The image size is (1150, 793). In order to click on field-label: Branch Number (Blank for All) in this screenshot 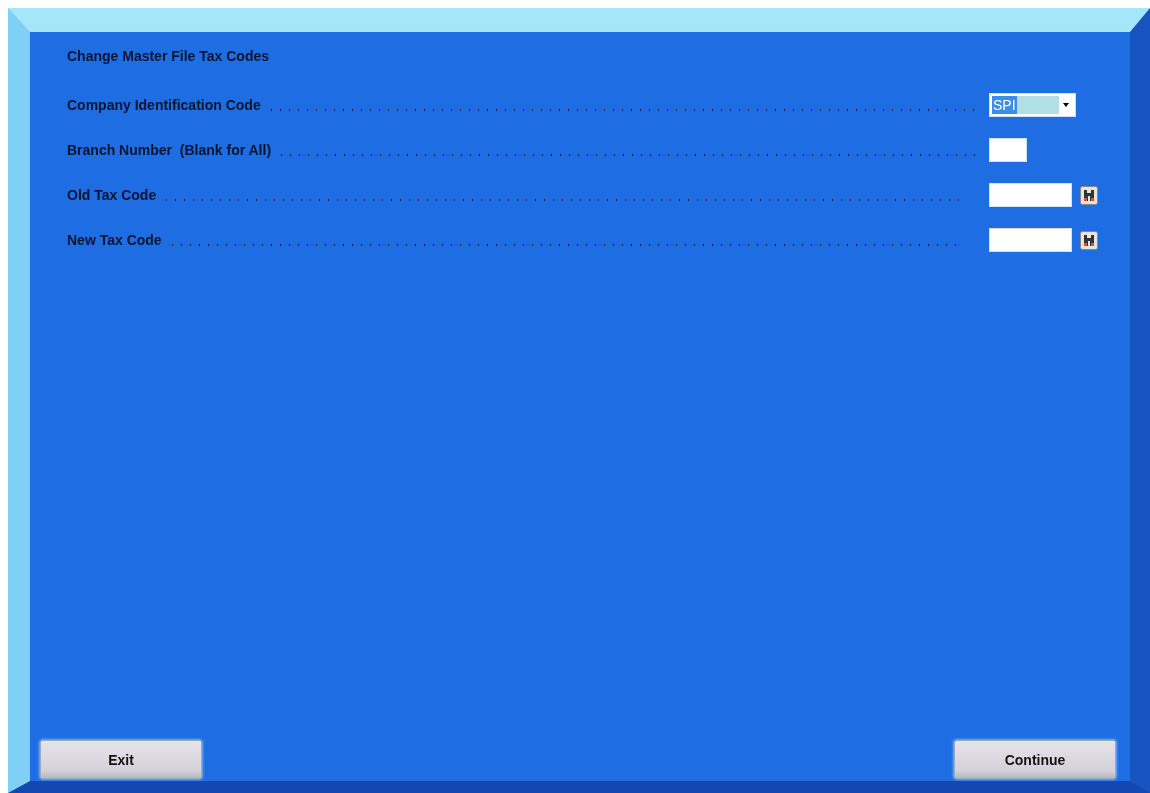, I will do `click(169, 150)`.